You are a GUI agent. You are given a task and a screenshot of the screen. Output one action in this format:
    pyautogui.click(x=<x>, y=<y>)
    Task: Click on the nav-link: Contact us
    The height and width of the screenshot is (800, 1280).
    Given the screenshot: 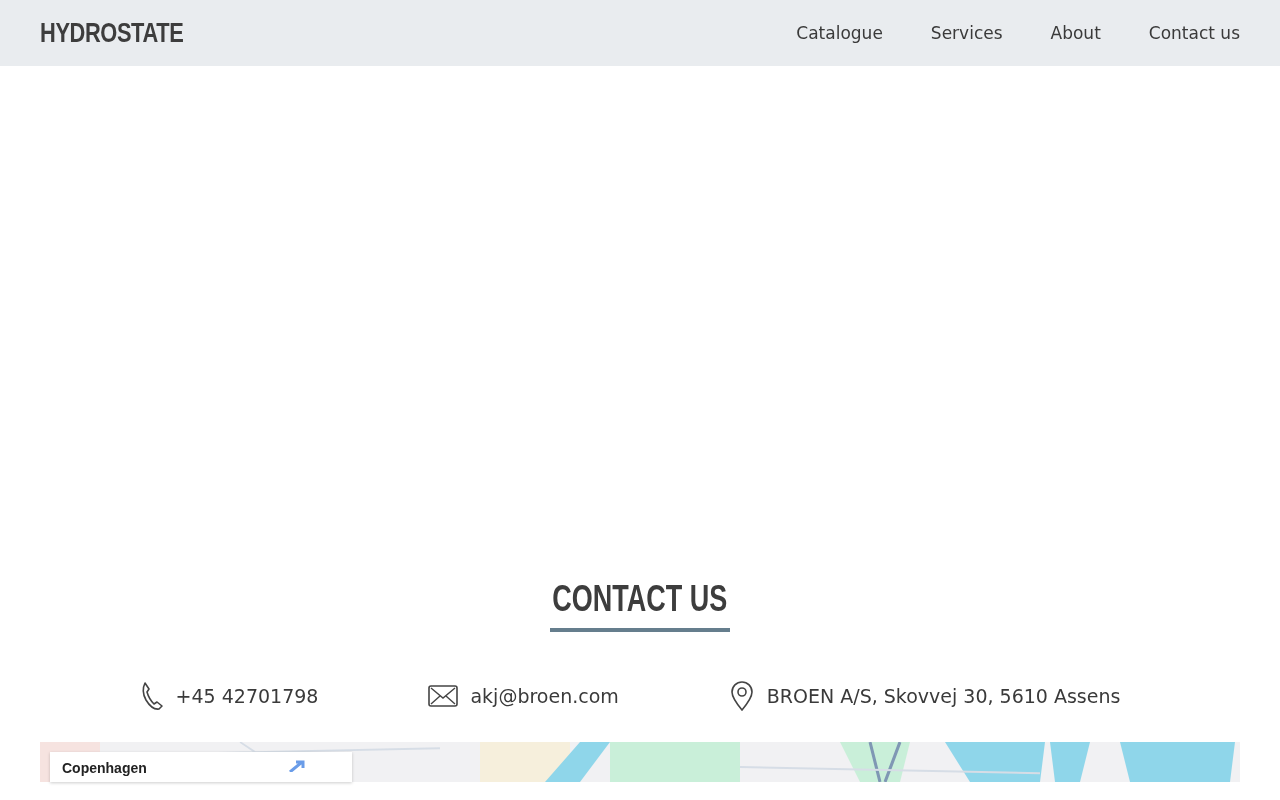 What is the action you would take?
    pyautogui.click(x=1194, y=33)
    